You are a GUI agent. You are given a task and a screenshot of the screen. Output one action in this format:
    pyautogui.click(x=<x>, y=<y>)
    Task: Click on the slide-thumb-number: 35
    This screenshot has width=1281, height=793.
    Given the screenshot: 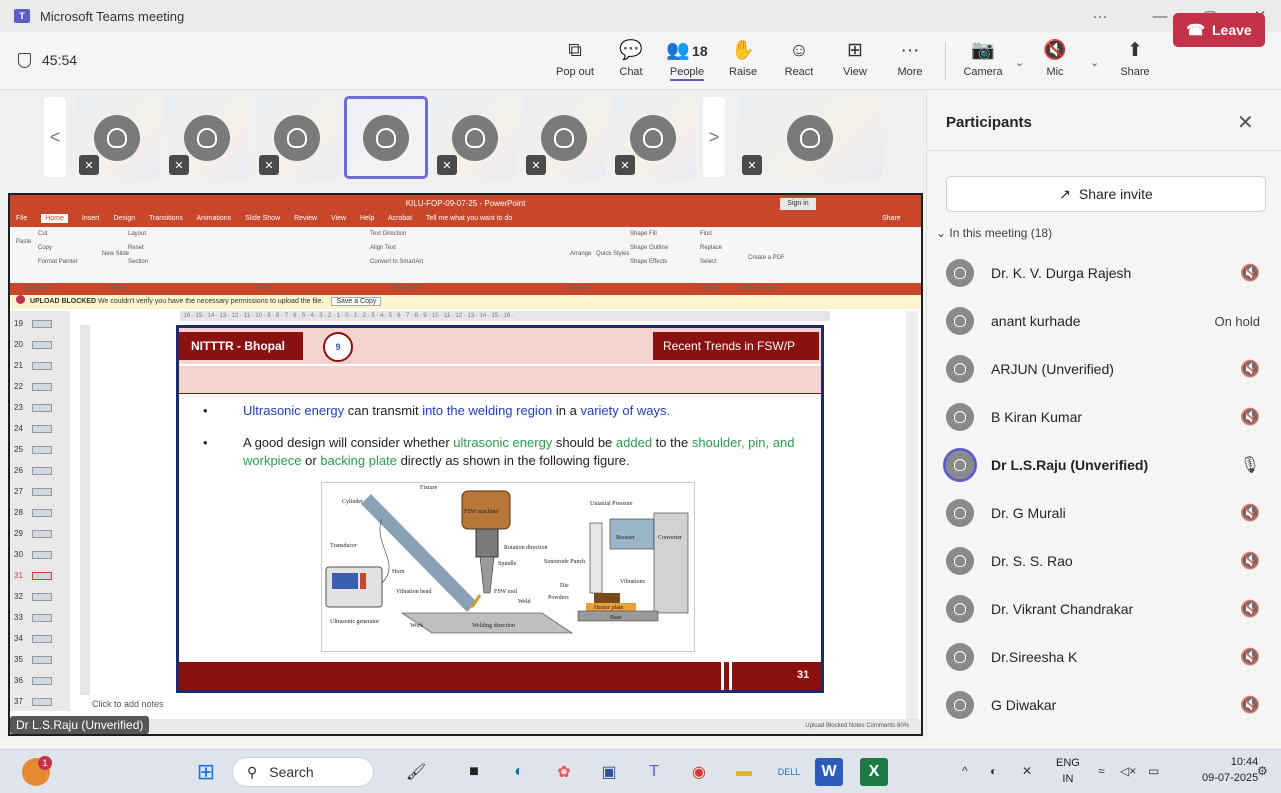 What is the action you would take?
    pyautogui.click(x=18, y=659)
    